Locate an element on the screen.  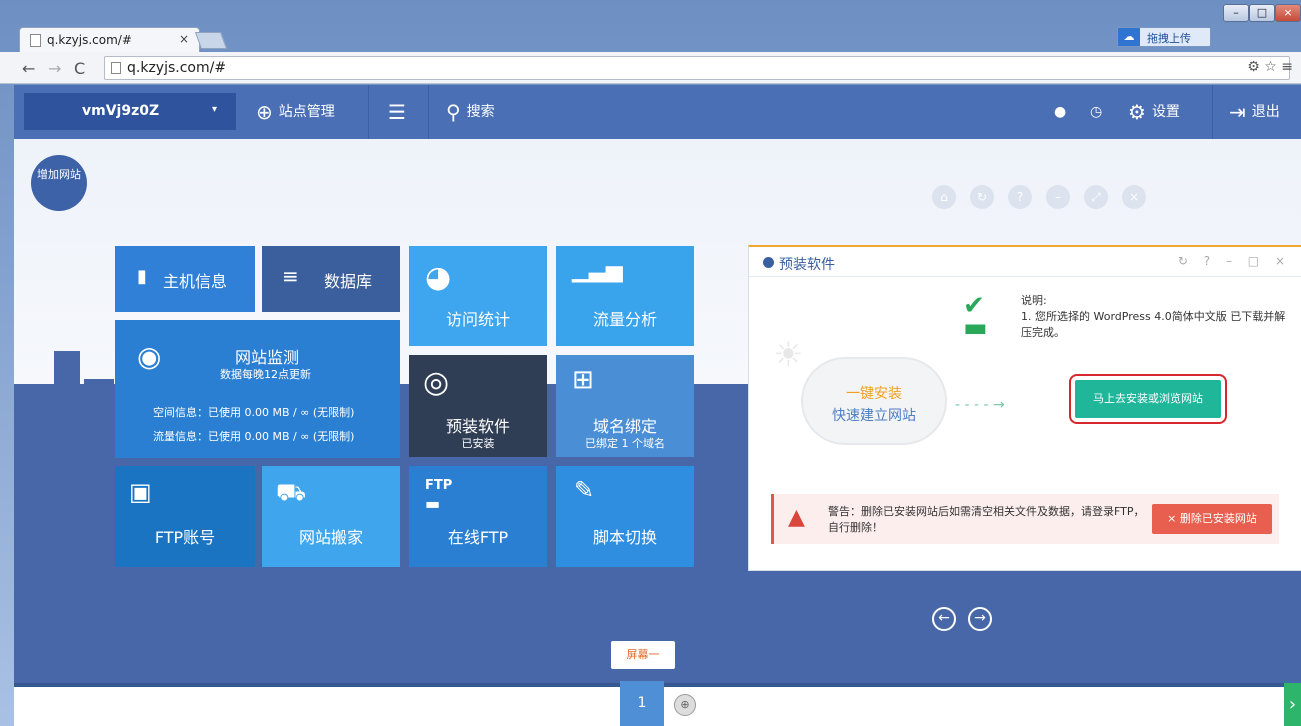
panel-controls: ↻ ? – □ × is located at coordinates (1234, 261).